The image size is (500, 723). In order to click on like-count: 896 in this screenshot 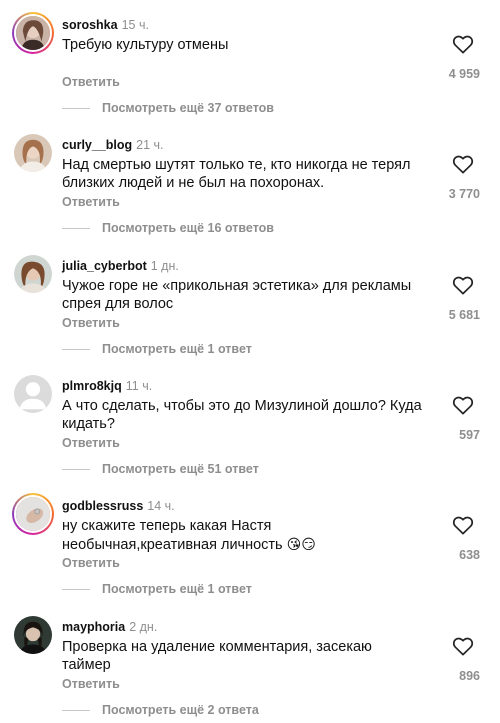, I will do `click(469, 676)`.